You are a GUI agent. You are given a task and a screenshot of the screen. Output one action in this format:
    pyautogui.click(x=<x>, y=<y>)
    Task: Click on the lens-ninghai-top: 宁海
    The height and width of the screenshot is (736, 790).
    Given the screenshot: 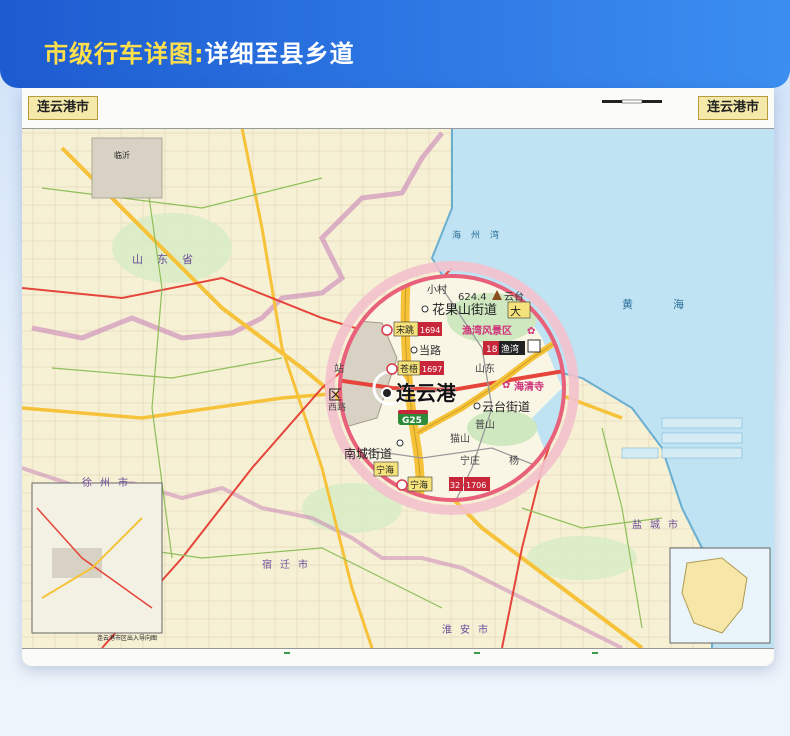 What is the action you would take?
    pyautogui.click(x=385, y=470)
    